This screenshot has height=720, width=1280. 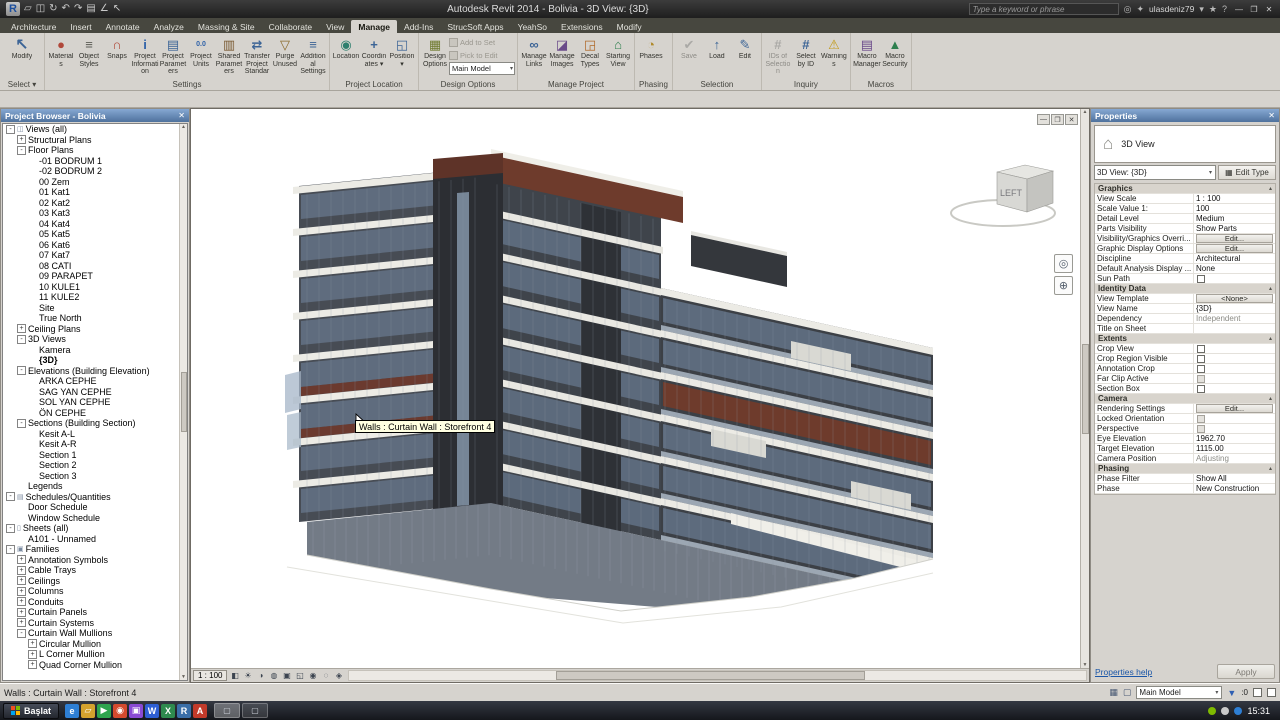 I want to click on tree-item-conduits: + Conduits, so click(x=91, y=602).